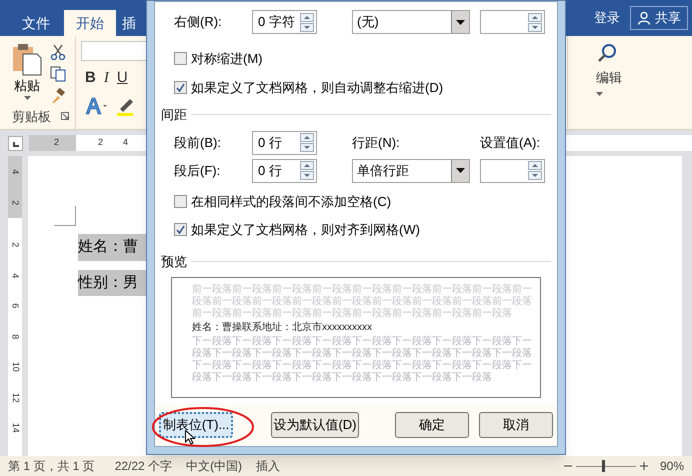 The width and height of the screenshot is (692, 476). What do you see at coordinates (431, 425) in the screenshot?
I see `dialog-button: 确定` at bounding box center [431, 425].